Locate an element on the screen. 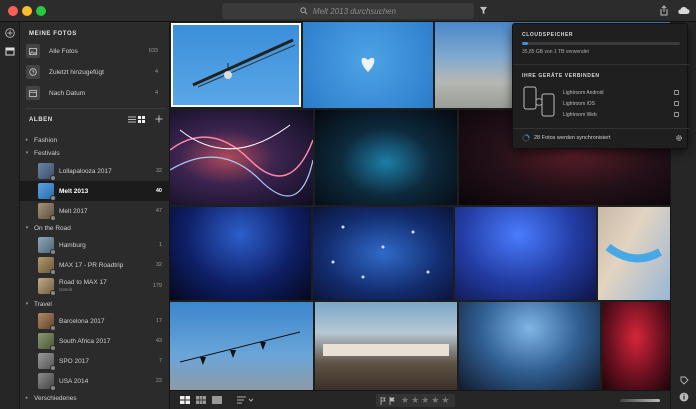 The image size is (696, 409). reject-flag-icon is located at coordinates (392, 400).